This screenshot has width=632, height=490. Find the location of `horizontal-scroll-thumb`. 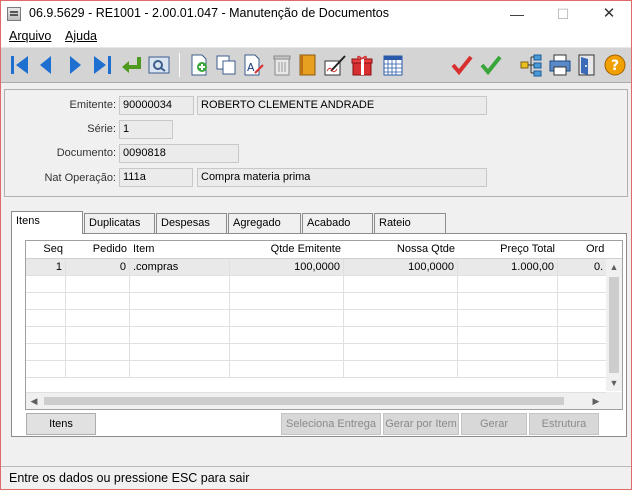

horizontal-scroll-thumb is located at coordinates (304, 401).